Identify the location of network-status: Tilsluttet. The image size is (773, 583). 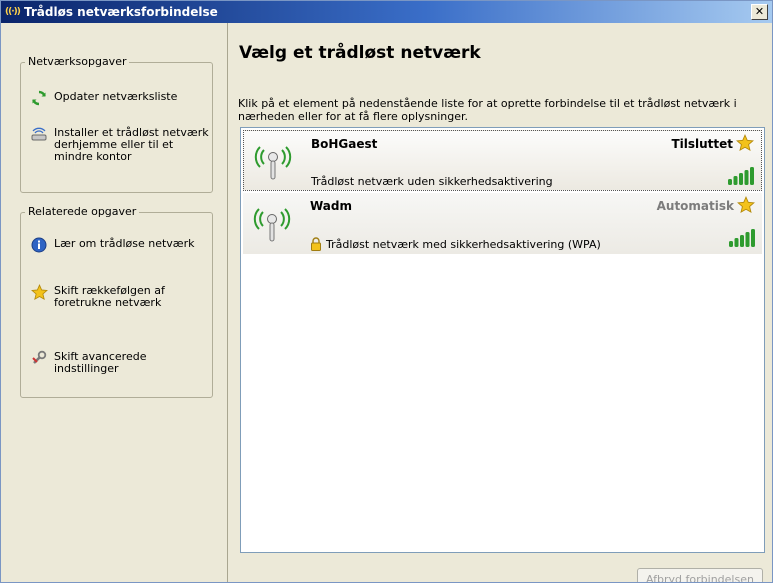
(702, 144).